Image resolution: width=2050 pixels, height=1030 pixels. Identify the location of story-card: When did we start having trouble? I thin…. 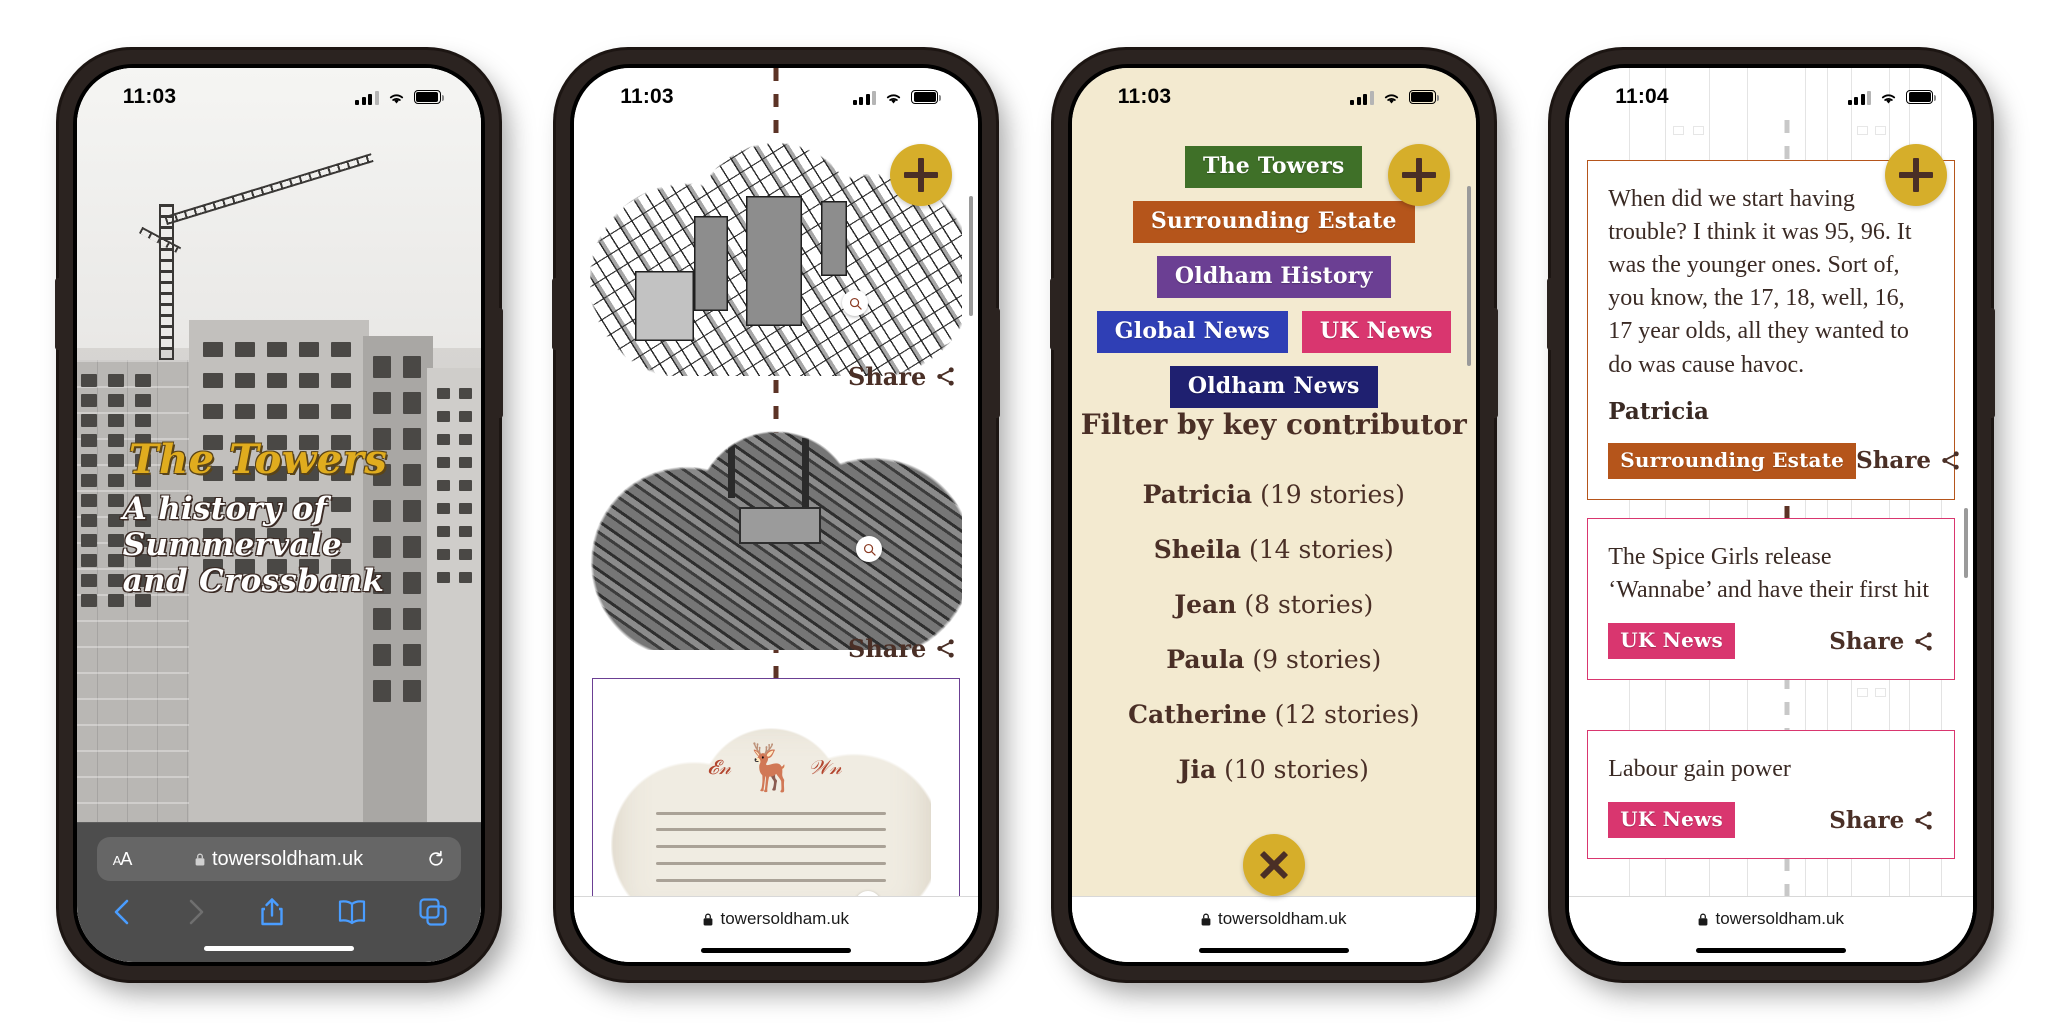
(1773, 330).